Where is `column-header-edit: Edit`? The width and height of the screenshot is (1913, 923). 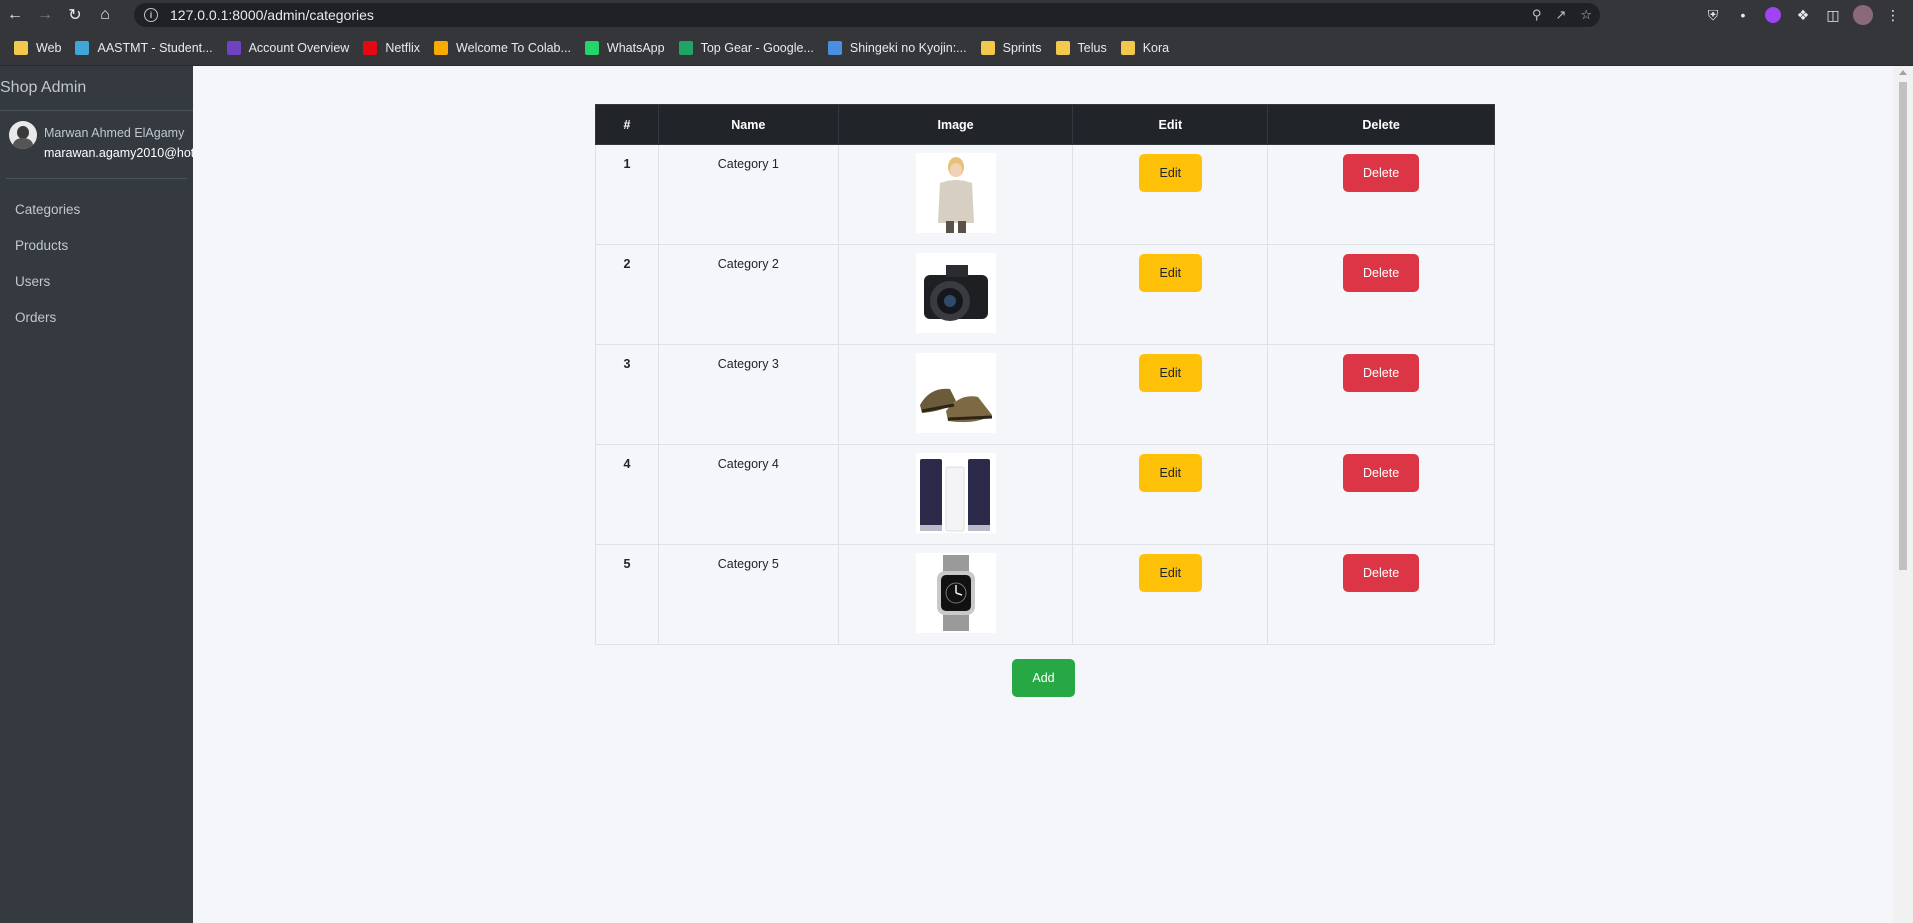 column-header-edit: Edit is located at coordinates (1170, 124).